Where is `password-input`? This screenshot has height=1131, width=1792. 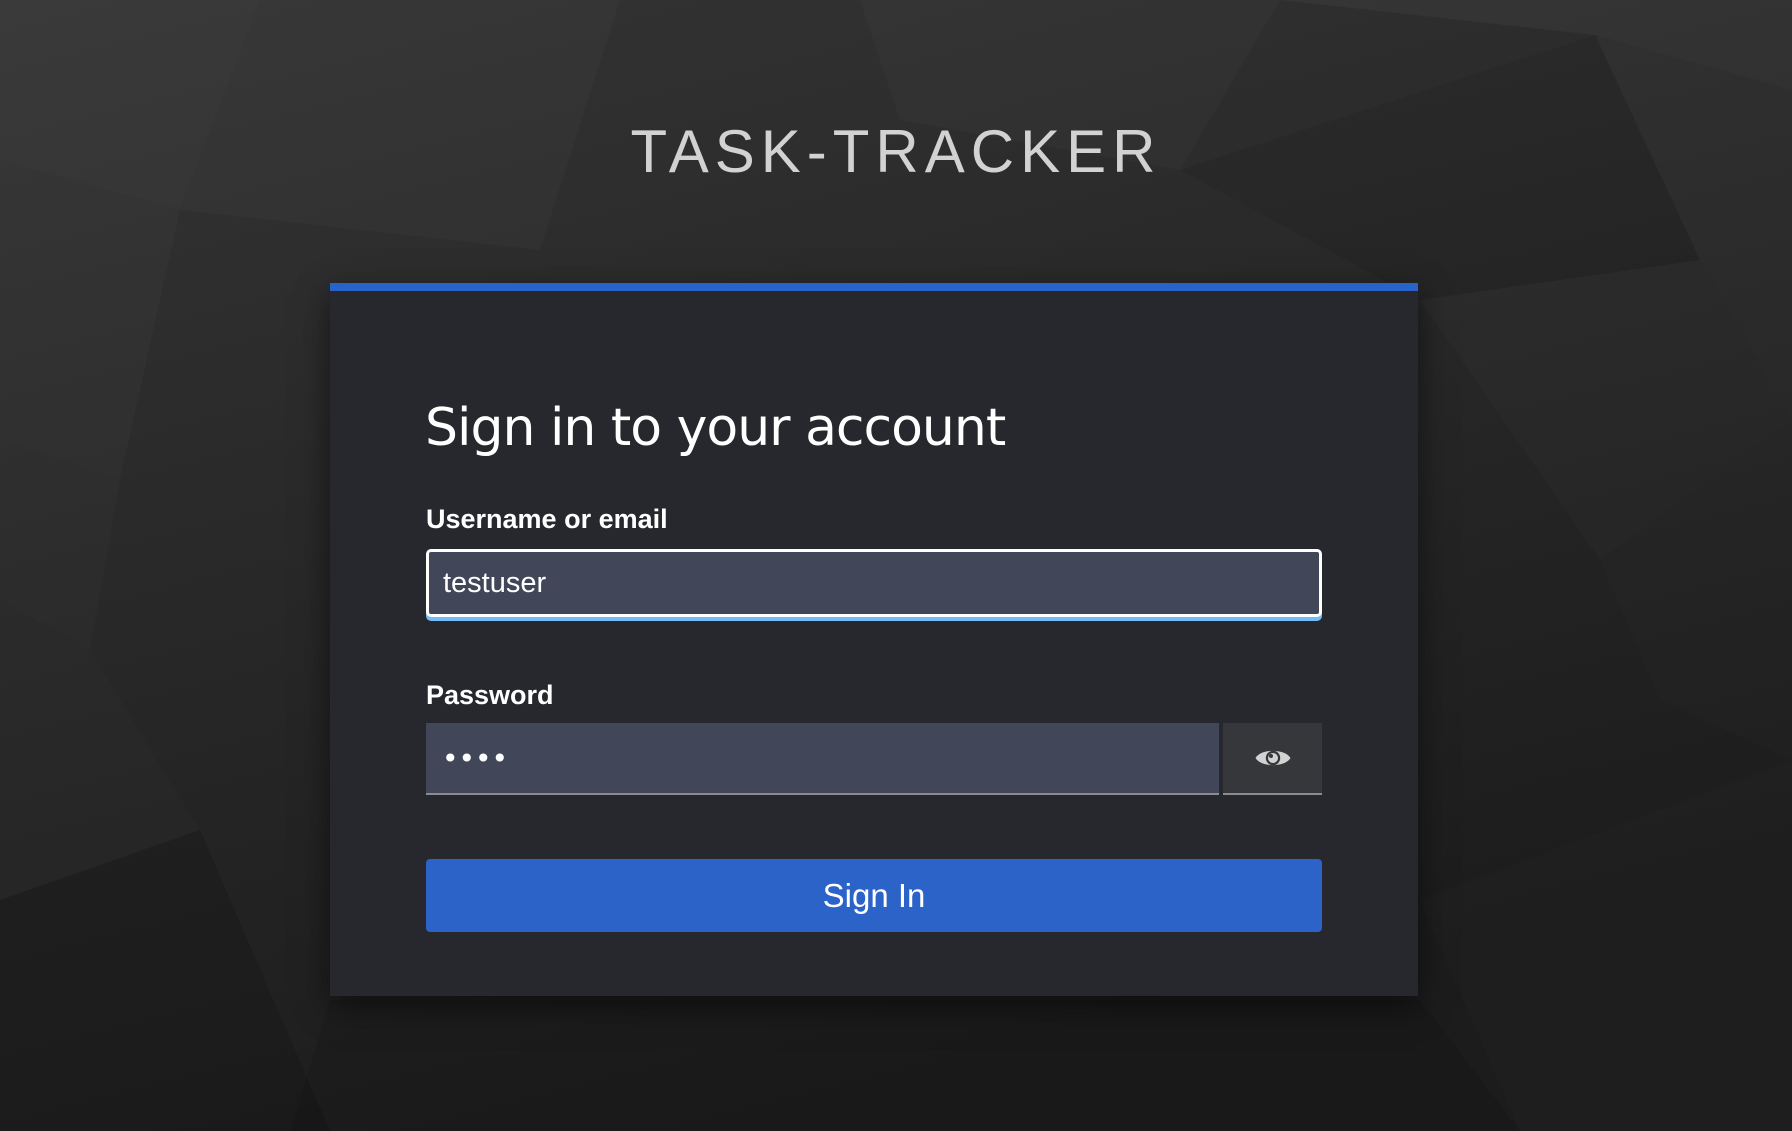
password-input is located at coordinates (822, 759).